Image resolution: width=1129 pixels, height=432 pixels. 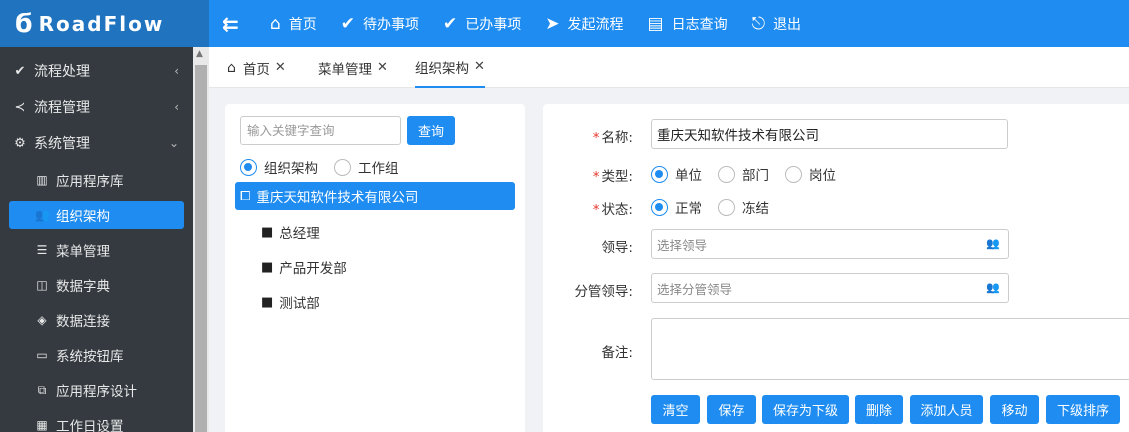 I want to click on tree-node: ■ 测试部, so click(x=290, y=302).